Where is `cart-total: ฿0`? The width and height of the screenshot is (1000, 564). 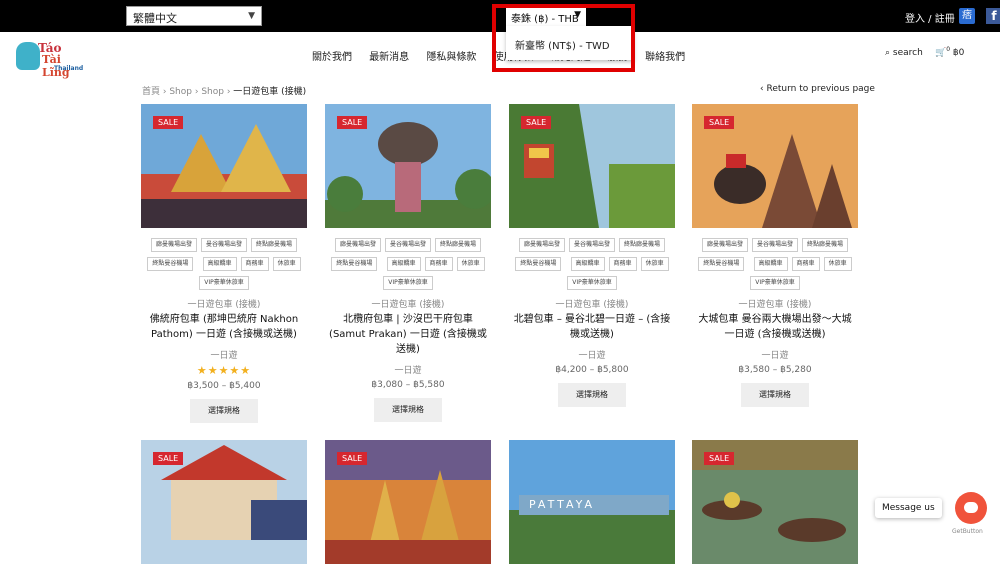
cart-total: ฿0 is located at coordinates (958, 53).